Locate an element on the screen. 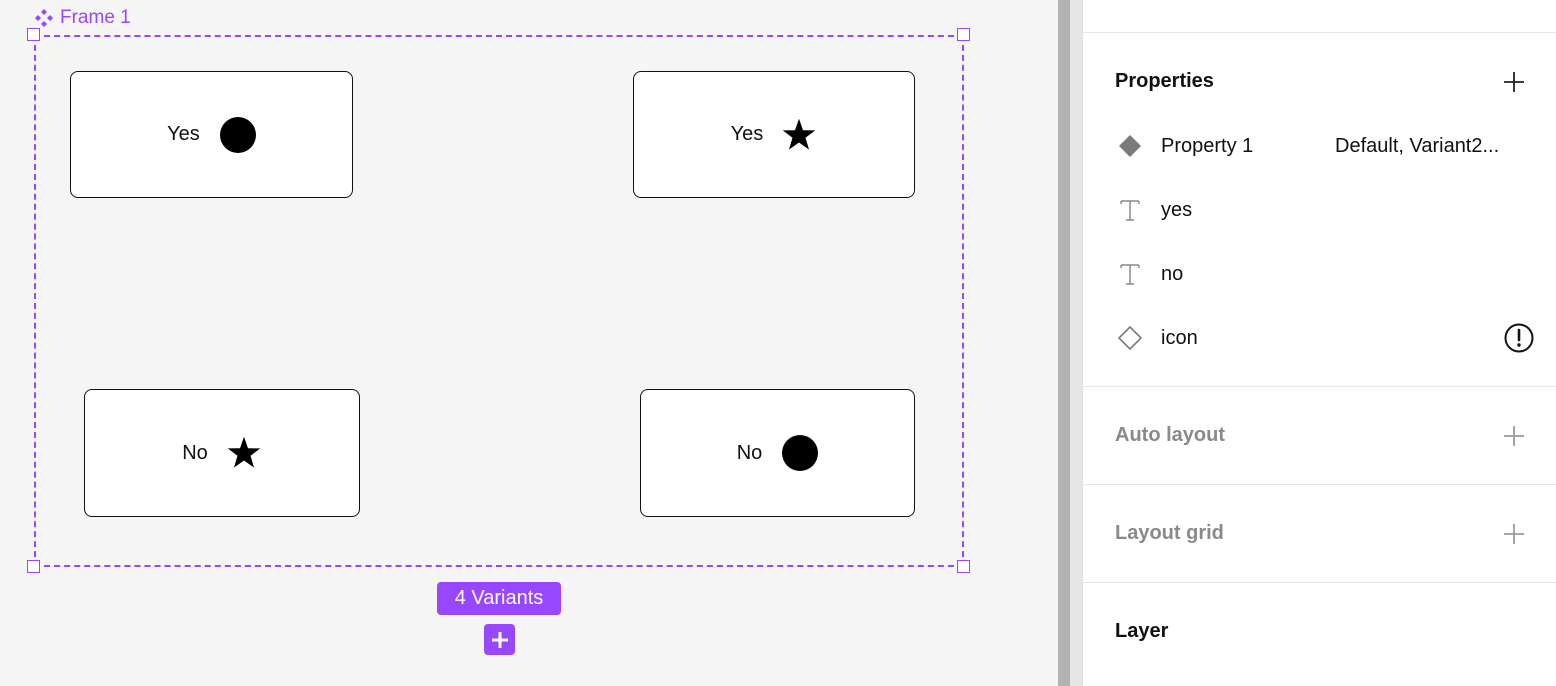  property-name: Property 1 is located at coordinates (1207, 145).